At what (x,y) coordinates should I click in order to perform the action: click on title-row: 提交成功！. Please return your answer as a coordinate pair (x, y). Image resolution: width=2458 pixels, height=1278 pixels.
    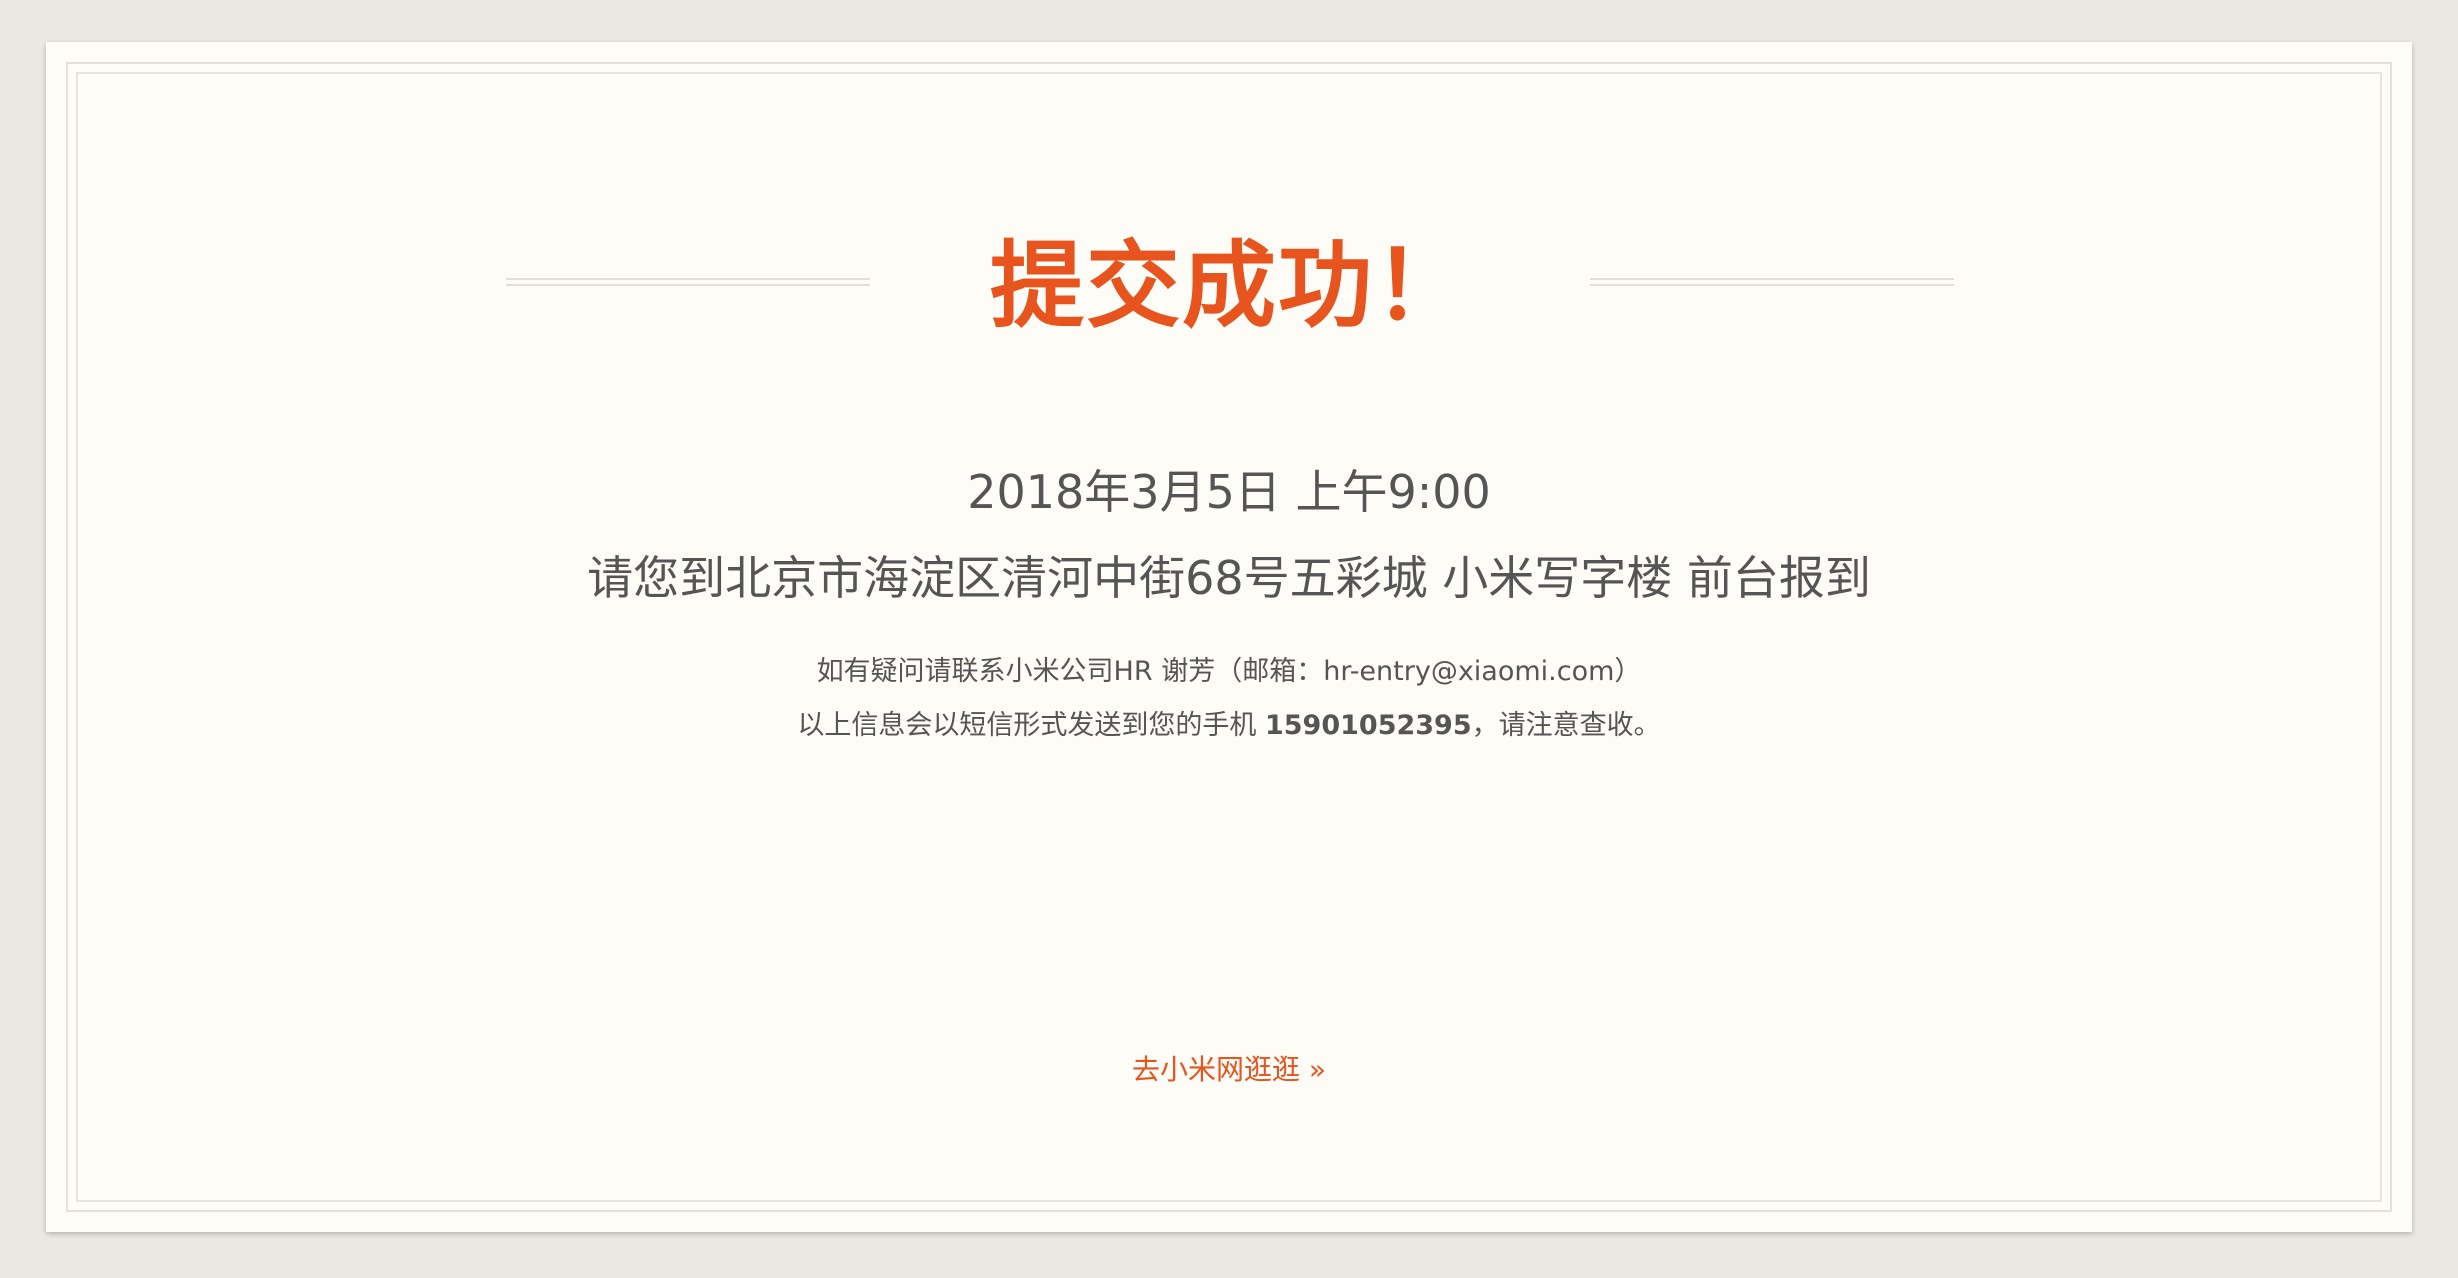
    Looking at the image, I should click on (1229, 285).